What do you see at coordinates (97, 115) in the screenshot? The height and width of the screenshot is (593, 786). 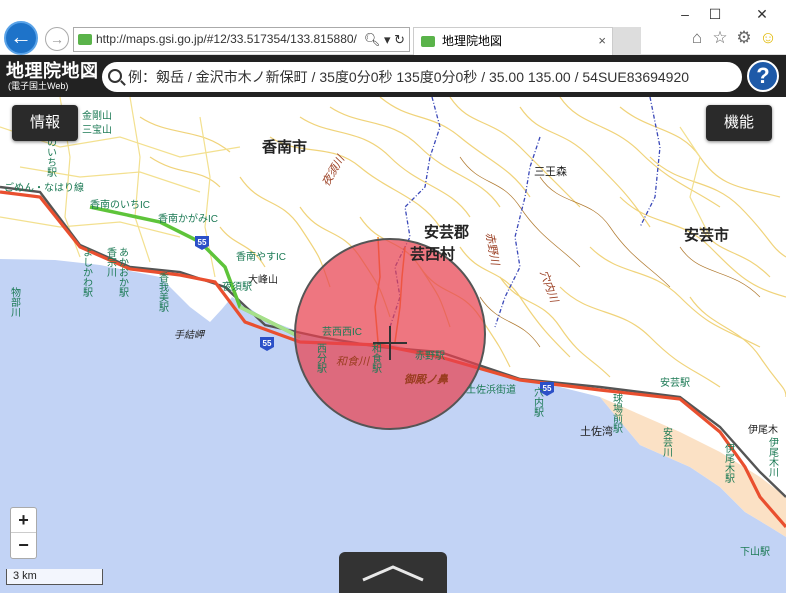 I see `map-label-kanedayama: 金剛山` at bounding box center [97, 115].